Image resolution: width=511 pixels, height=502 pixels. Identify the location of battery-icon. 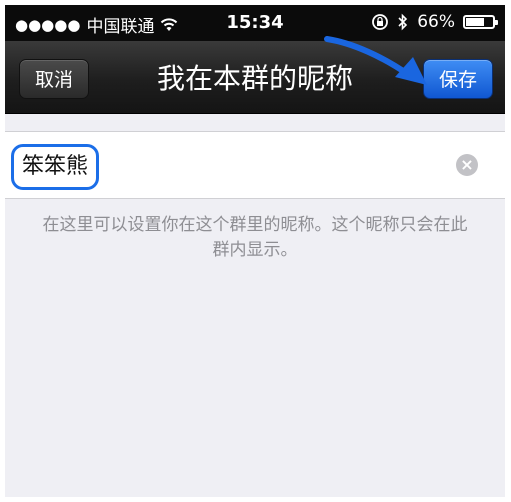
(480, 22).